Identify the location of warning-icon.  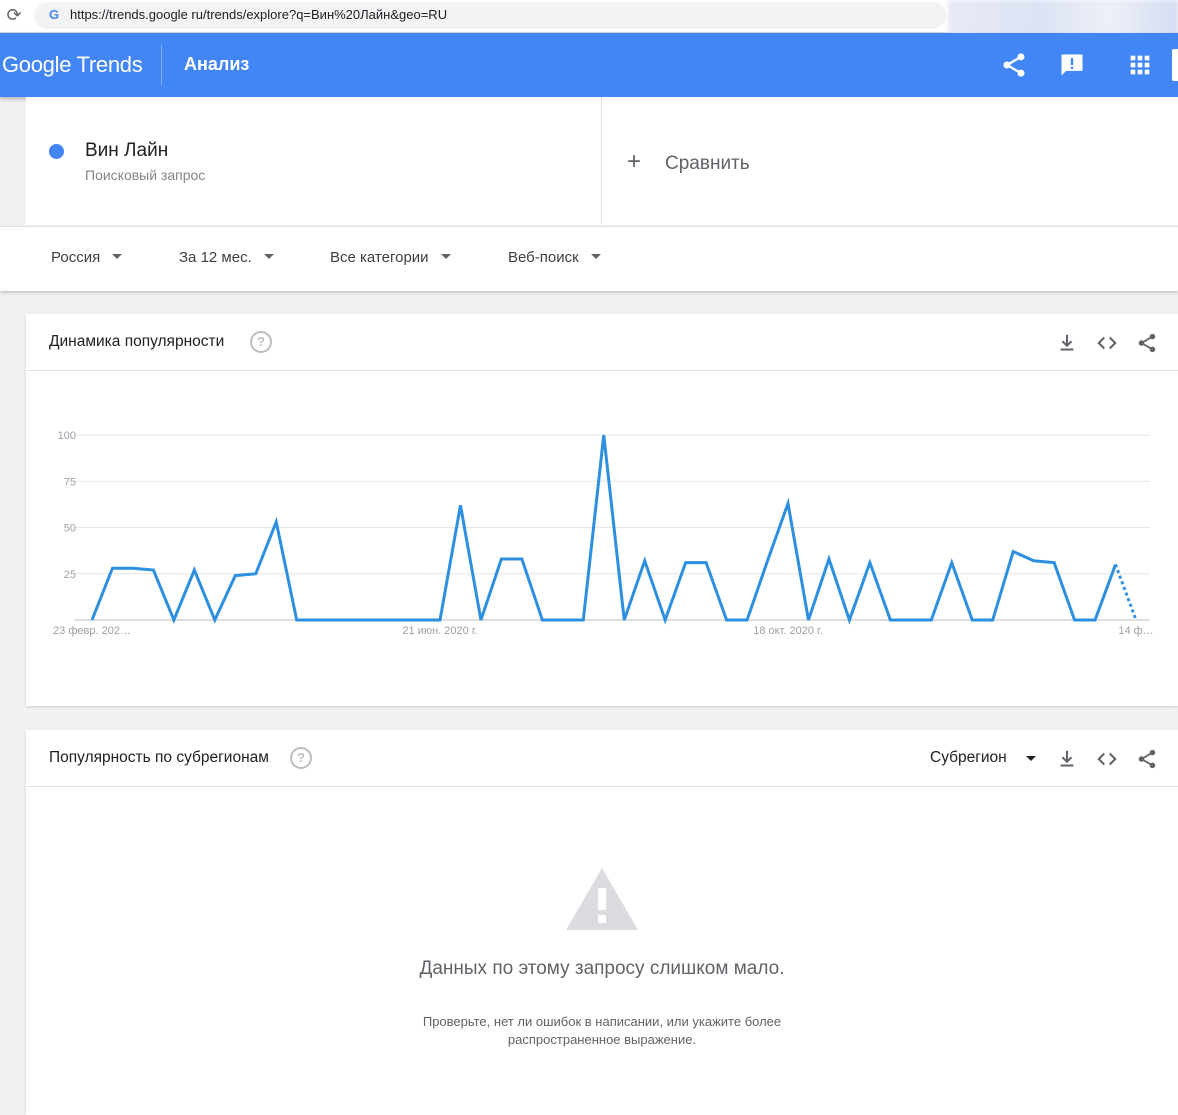
(602, 899).